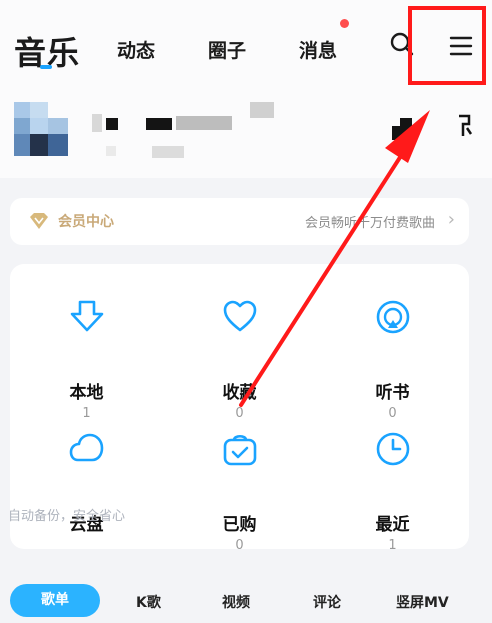  I want to click on tab-karaoke: K歌, so click(148, 602).